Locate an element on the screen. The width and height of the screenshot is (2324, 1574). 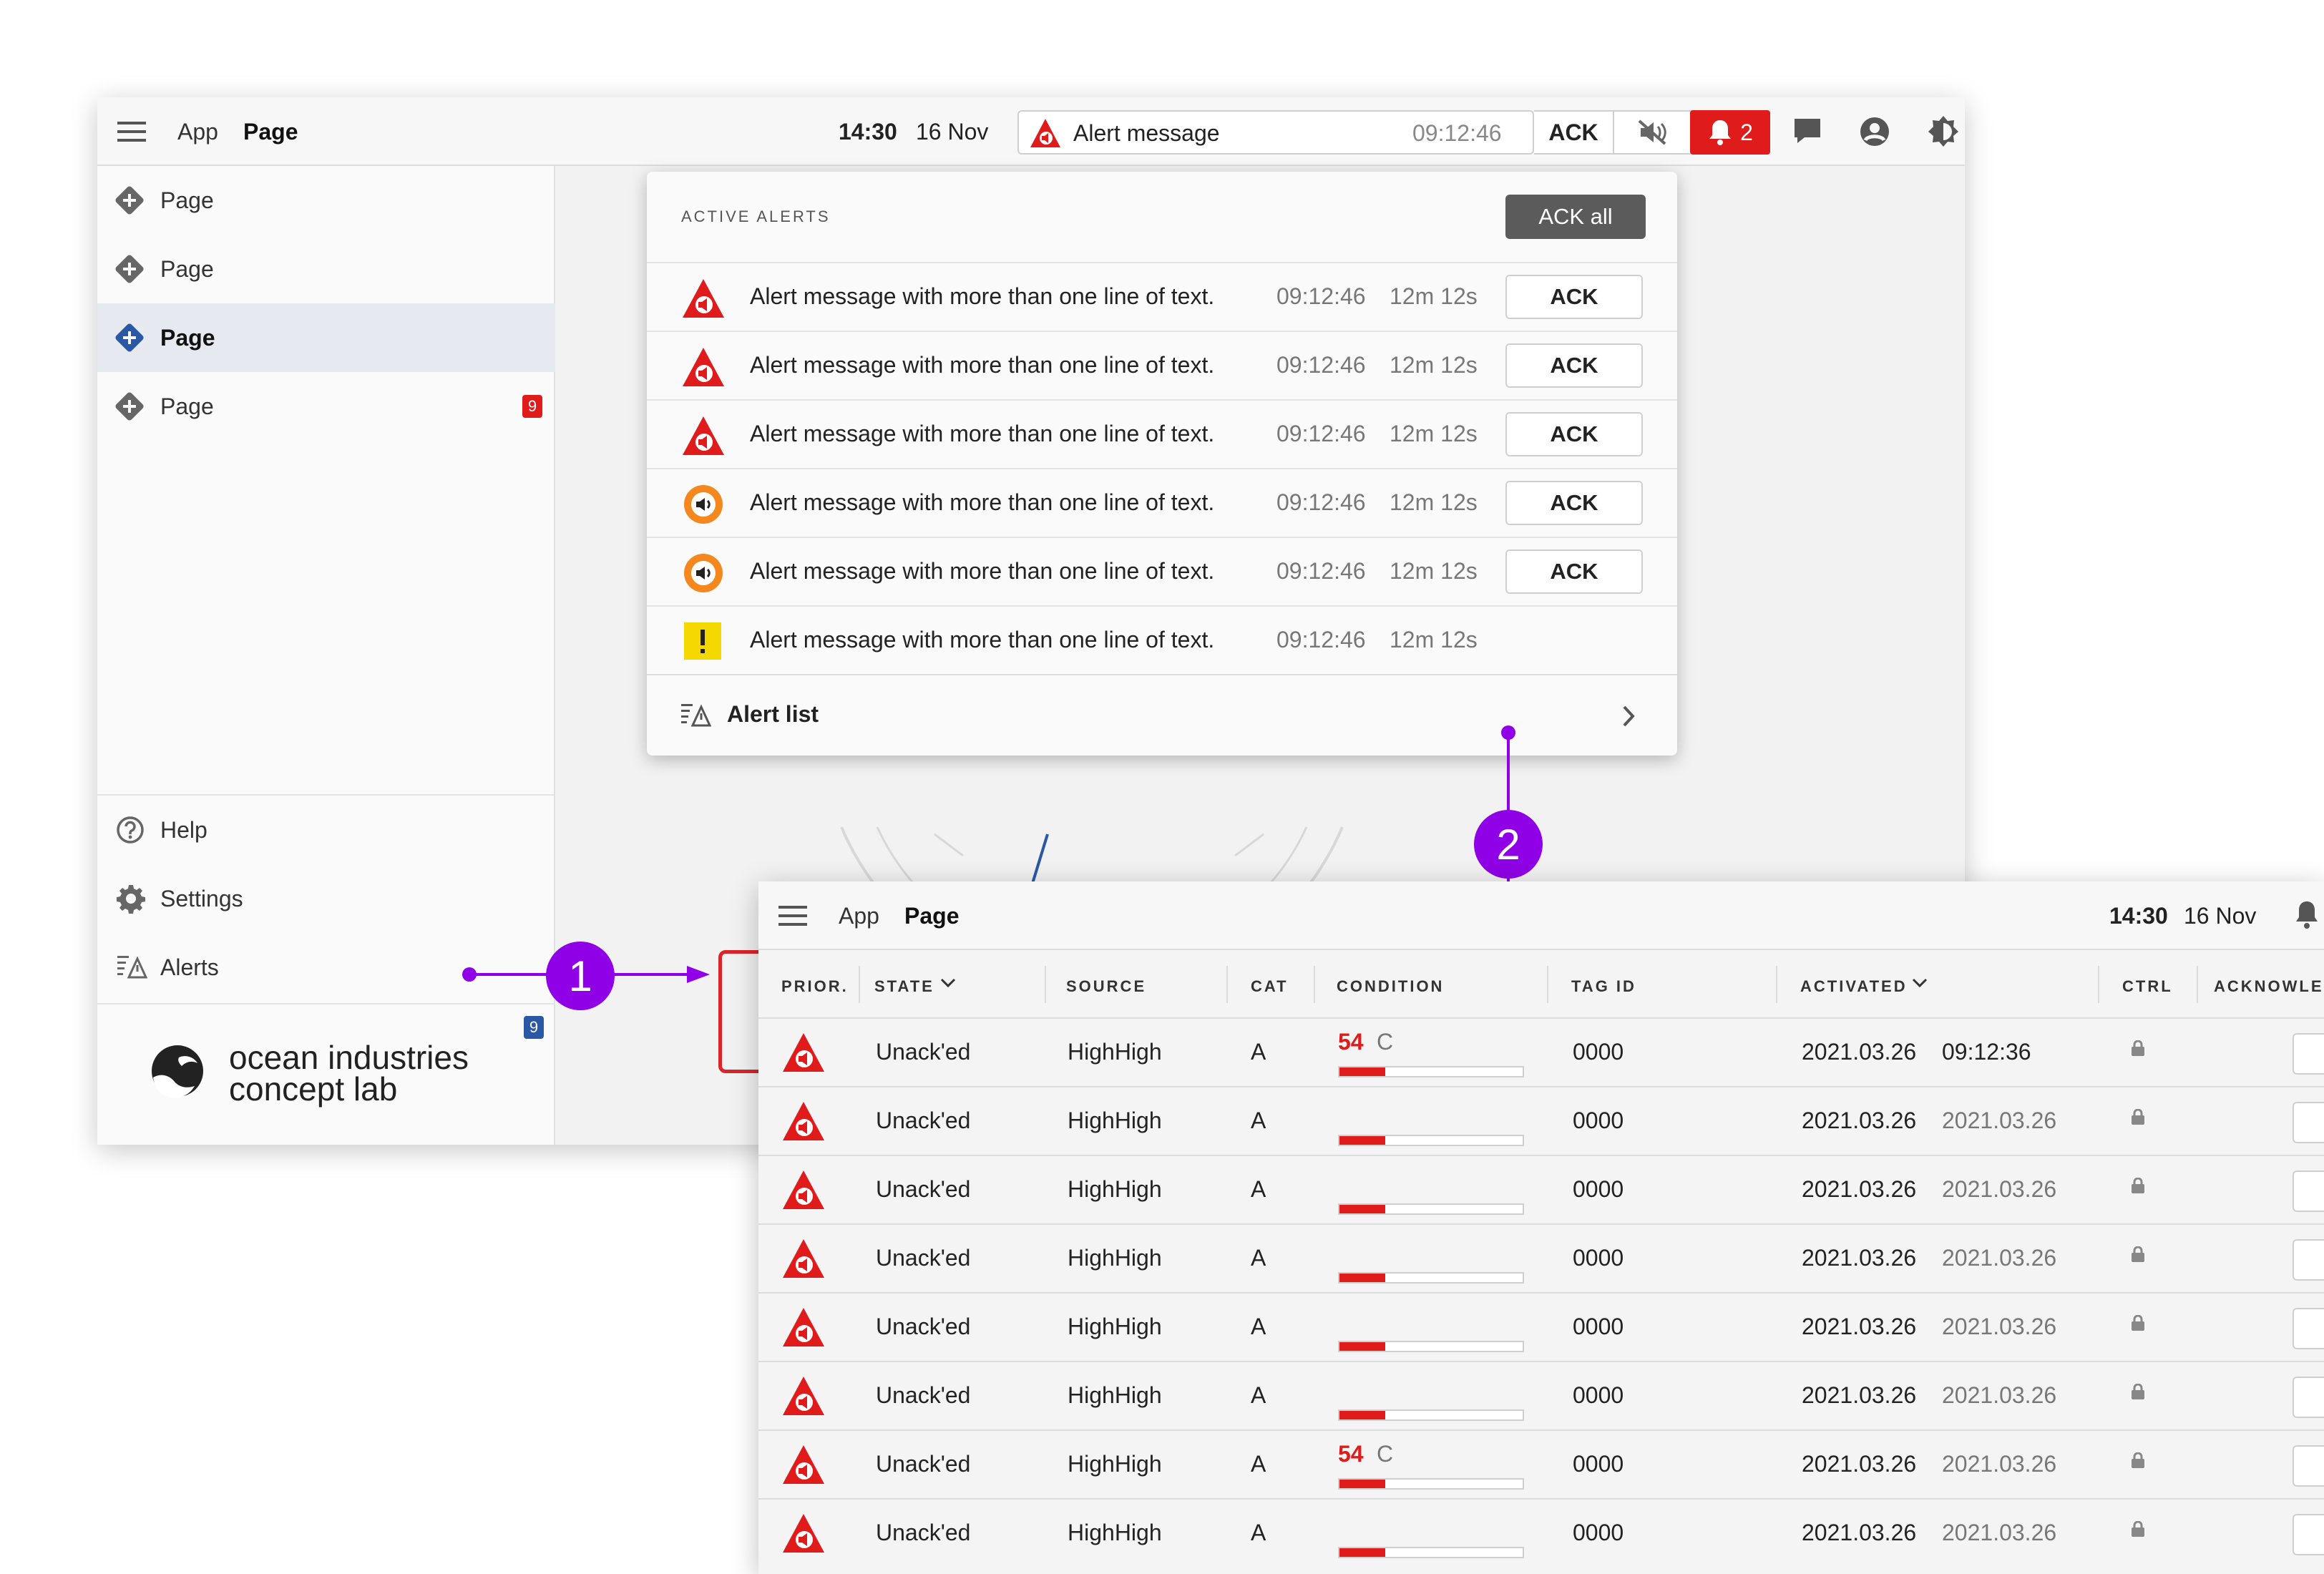
column-header-cat: CAT is located at coordinates (1270, 987).